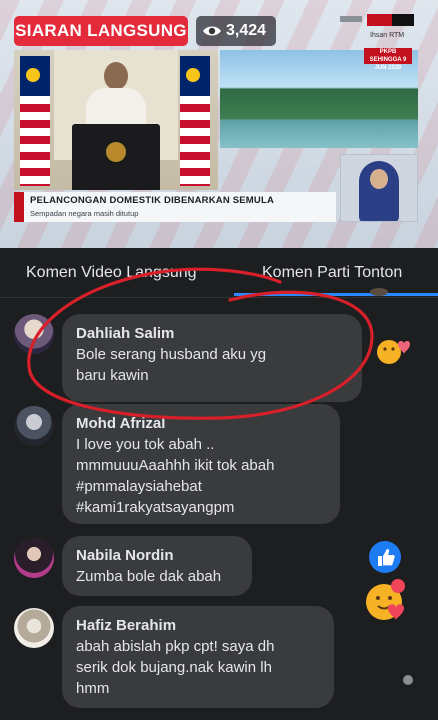 The width and height of the screenshot is (438, 720). I want to click on commenter-name: Dahliah Salim, so click(212, 334).